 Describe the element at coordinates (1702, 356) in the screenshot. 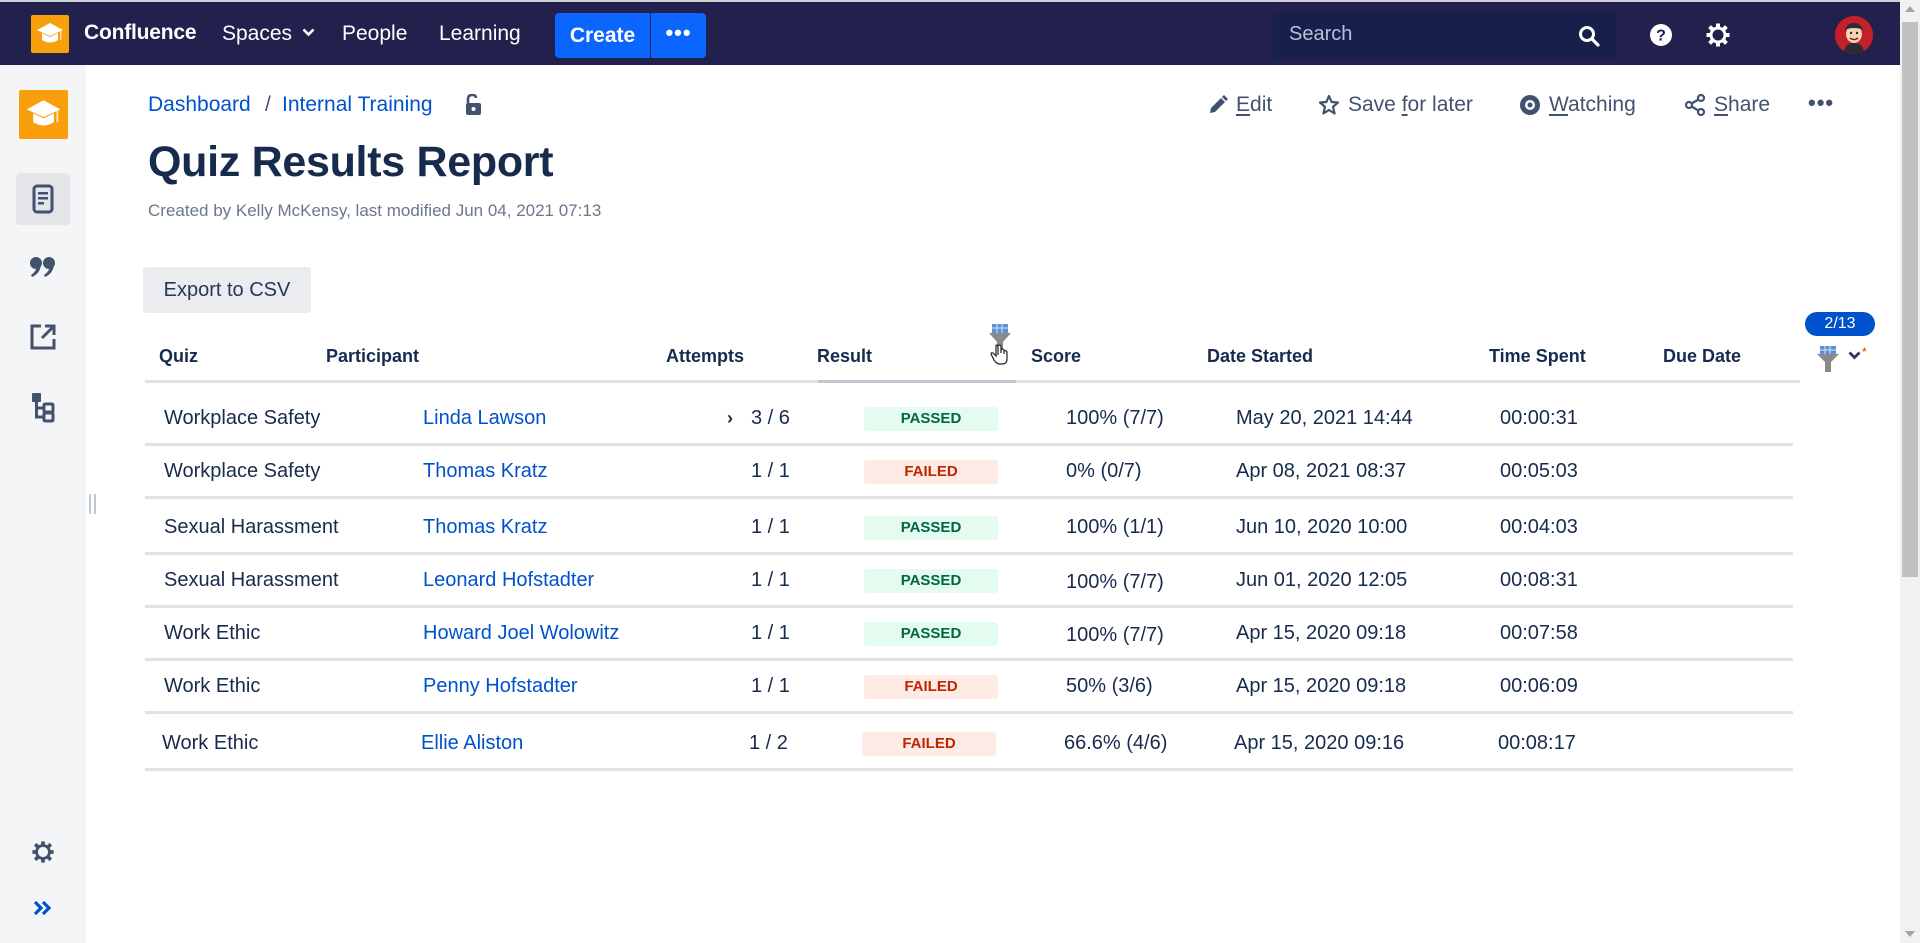

I see `column-header-due-date: Due Date` at that location.